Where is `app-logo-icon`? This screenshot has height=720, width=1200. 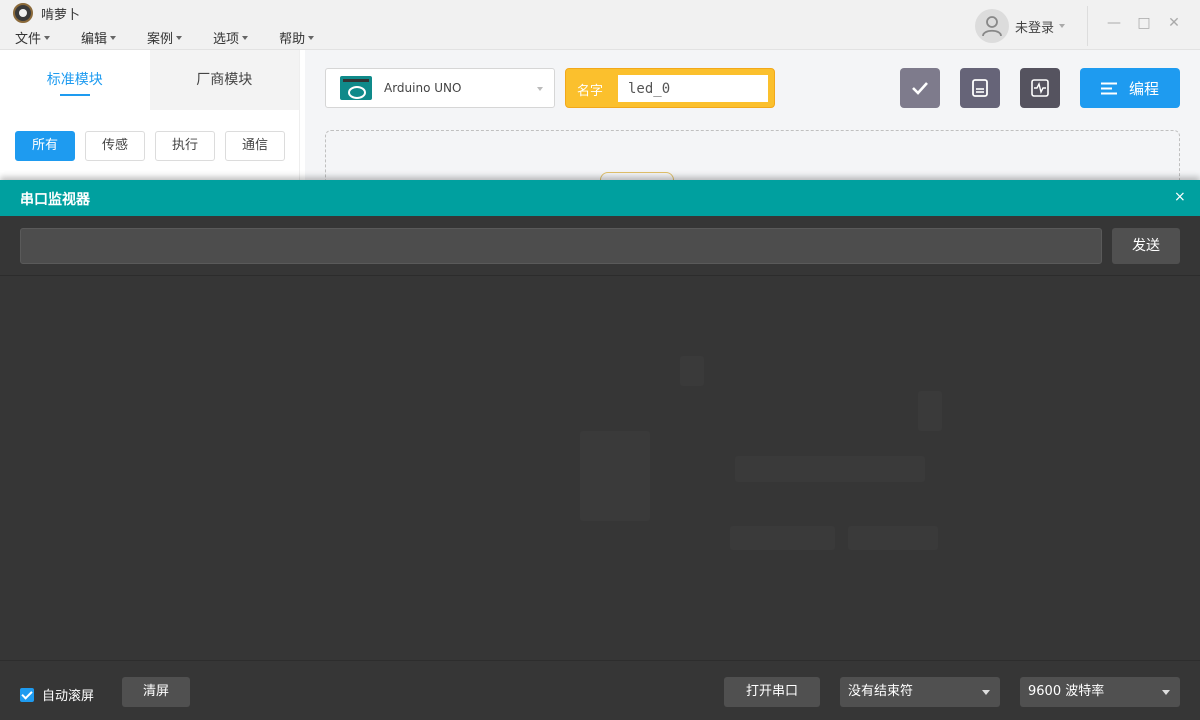 app-logo-icon is located at coordinates (23, 13).